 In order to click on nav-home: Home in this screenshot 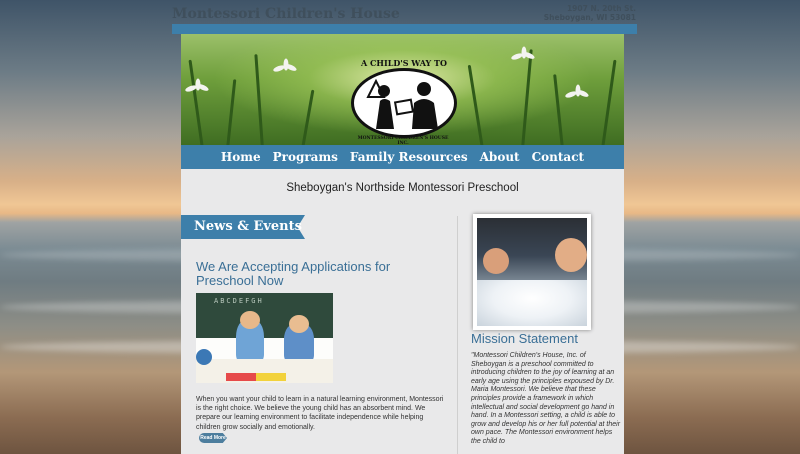, I will do `click(241, 157)`.